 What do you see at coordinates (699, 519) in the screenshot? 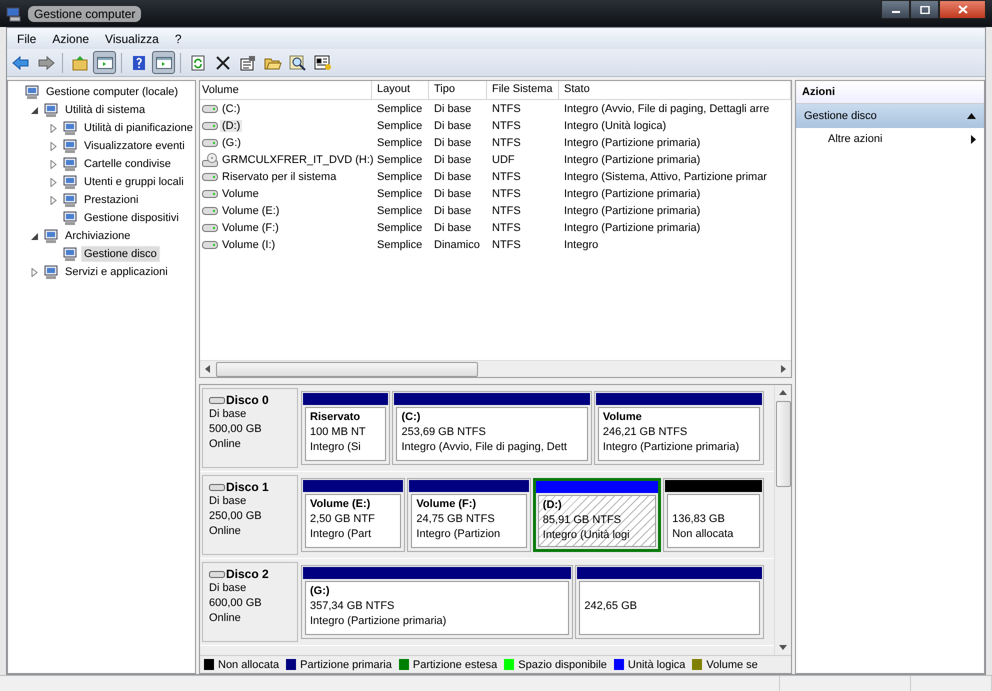
I see `partition-size: 136,83 GB` at bounding box center [699, 519].